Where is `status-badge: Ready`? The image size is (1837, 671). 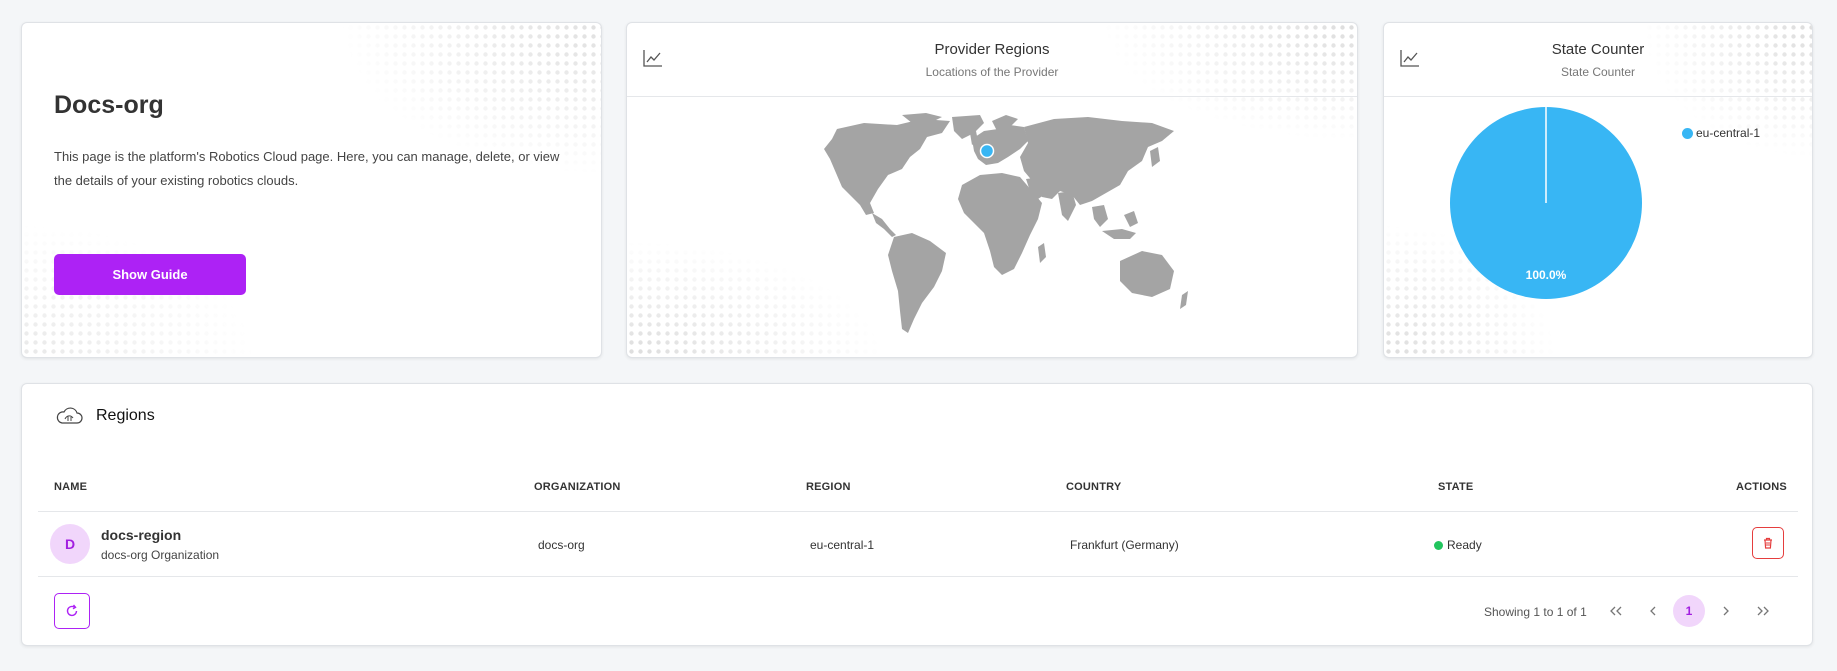 status-badge: Ready is located at coordinates (1458, 545).